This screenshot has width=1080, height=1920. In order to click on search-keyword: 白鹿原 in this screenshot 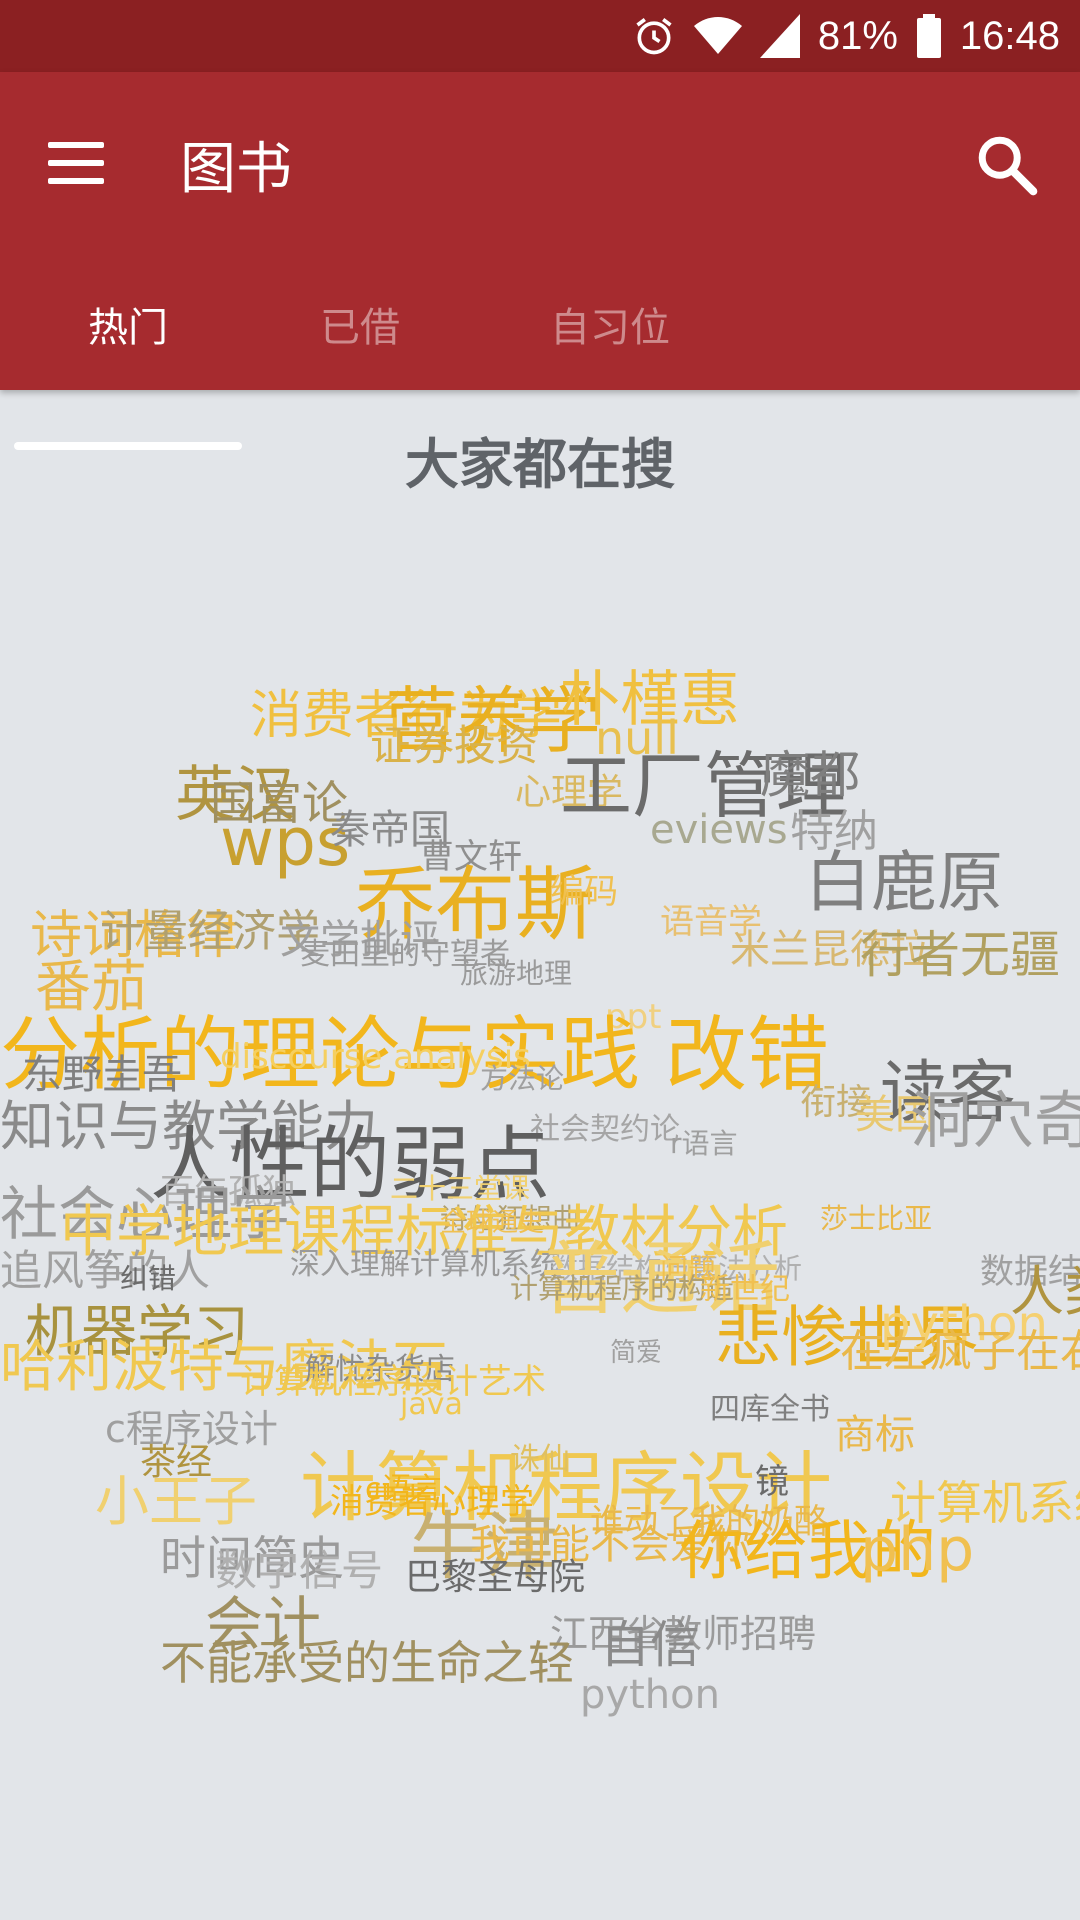, I will do `click(904, 883)`.